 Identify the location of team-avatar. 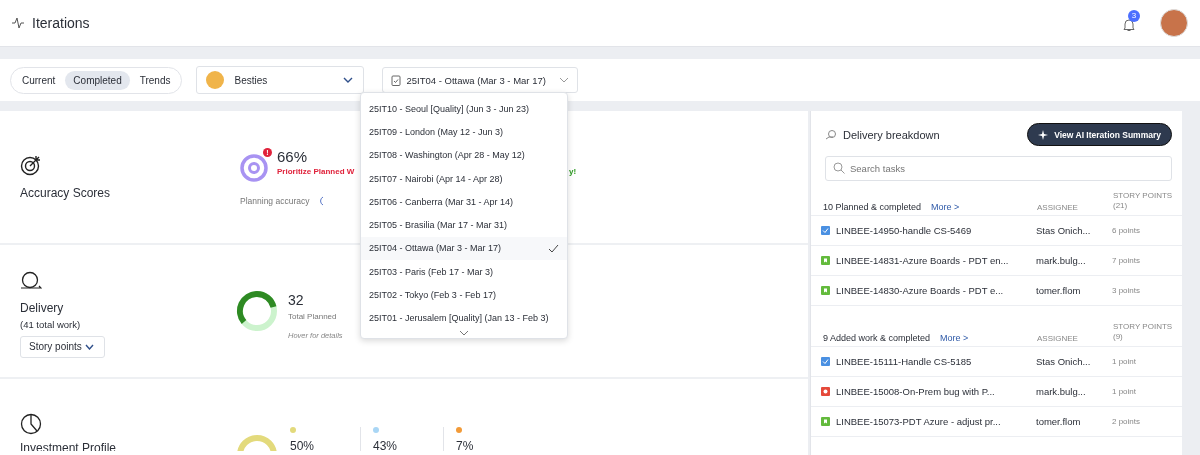
(215, 80).